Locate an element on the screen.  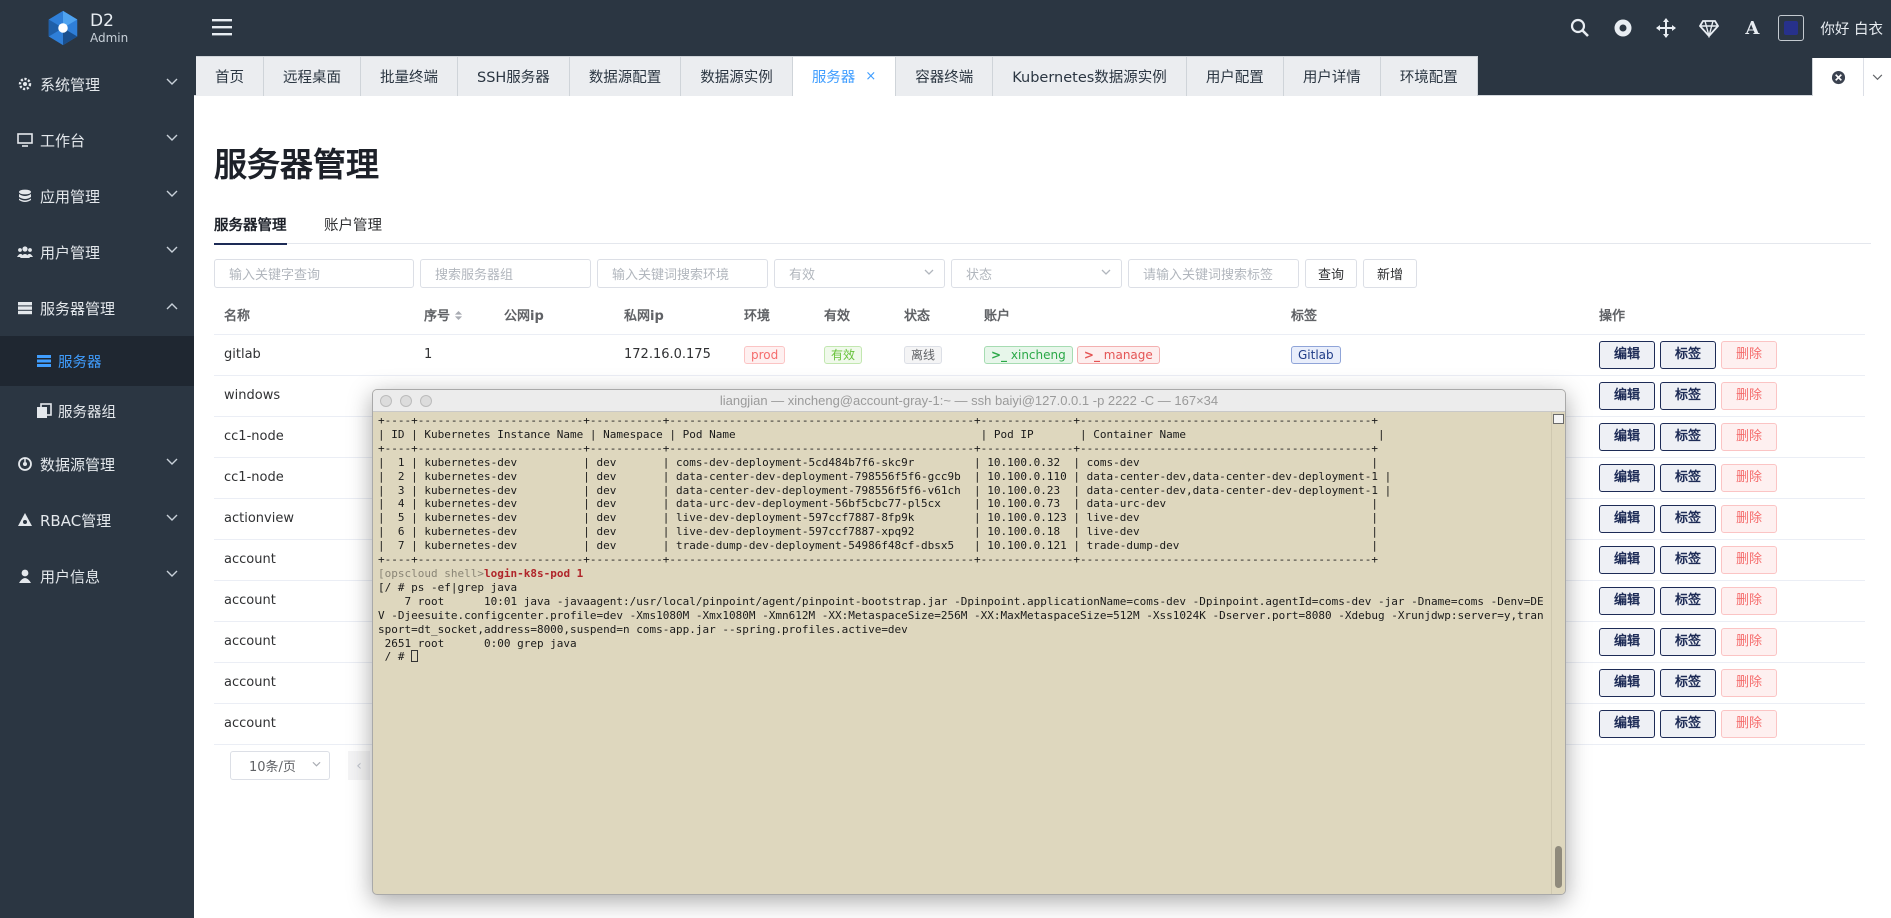
split-pane-icon is located at coordinates (1558, 419).